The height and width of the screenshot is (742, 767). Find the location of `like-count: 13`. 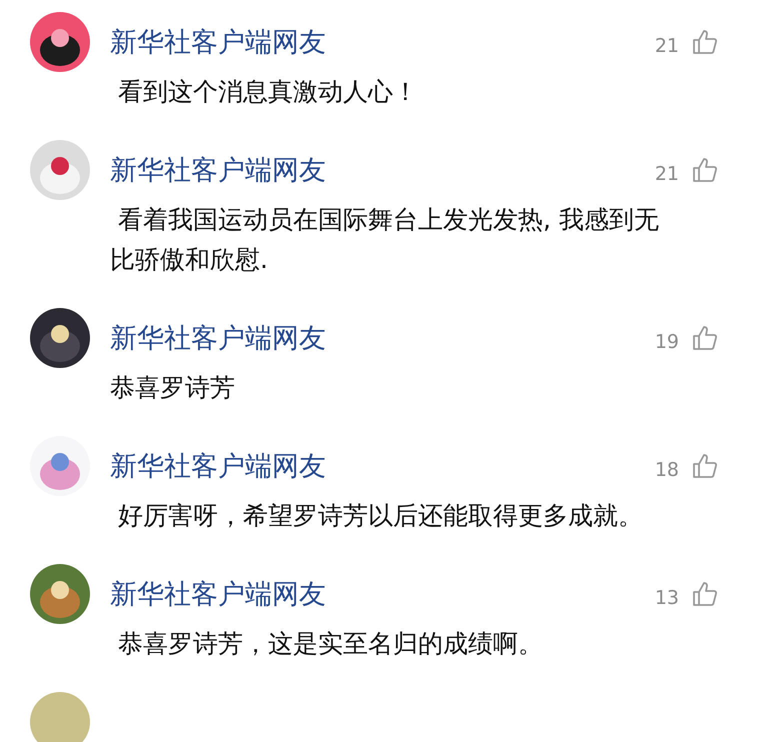

like-count: 13 is located at coordinates (666, 598).